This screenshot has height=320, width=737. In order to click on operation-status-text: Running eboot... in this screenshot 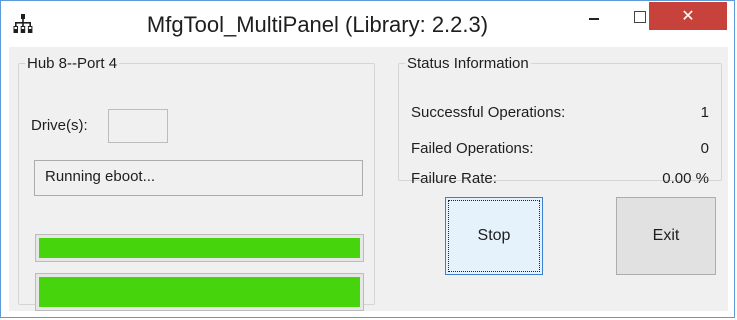, I will do `click(198, 178)`.